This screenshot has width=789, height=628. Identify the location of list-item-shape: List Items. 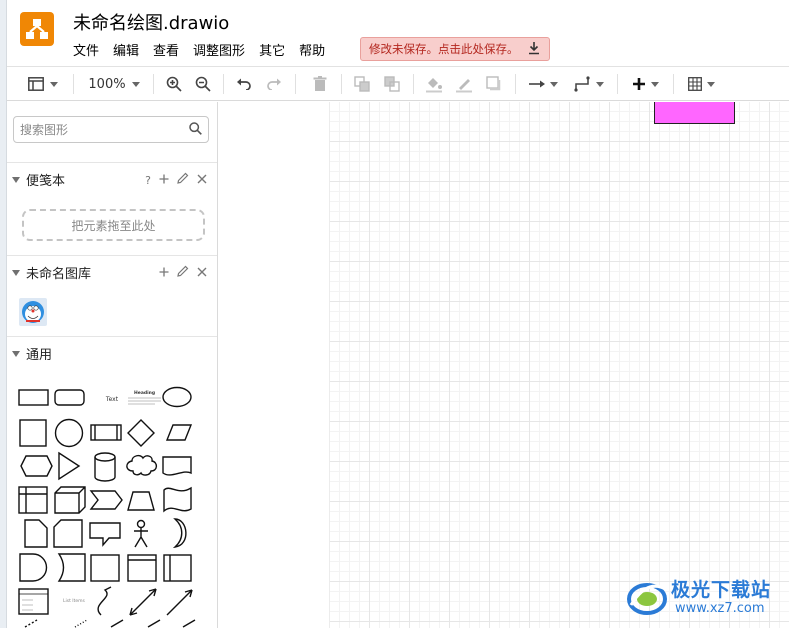
(74, 601).